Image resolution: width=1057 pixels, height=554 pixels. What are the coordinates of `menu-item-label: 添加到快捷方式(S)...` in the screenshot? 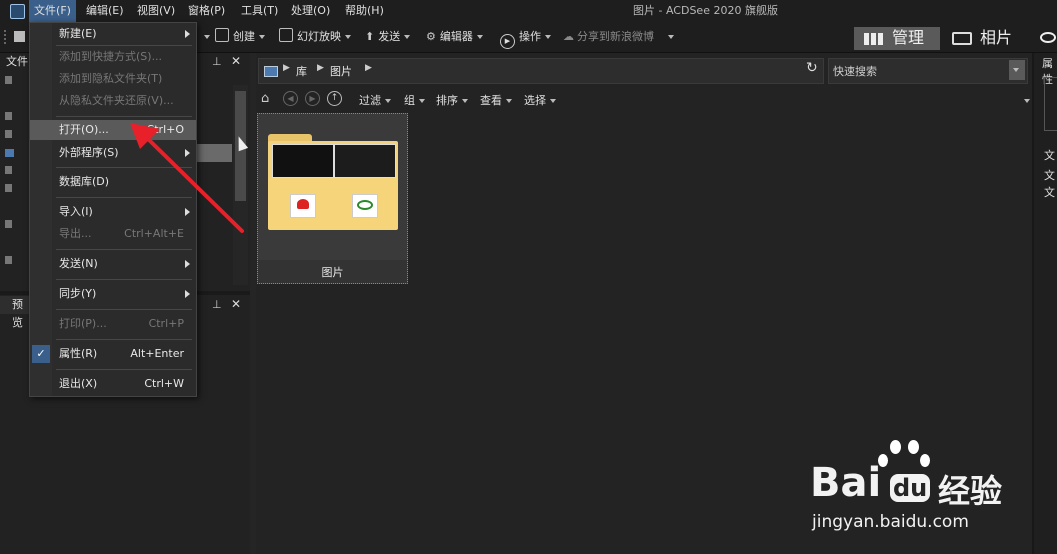 It's located at (111, 56).